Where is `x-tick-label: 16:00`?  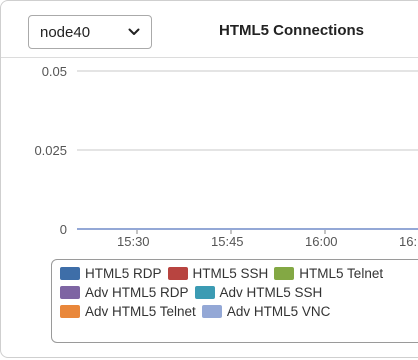 x-tick-label: 16:00 is located at coordinates (321, 241).